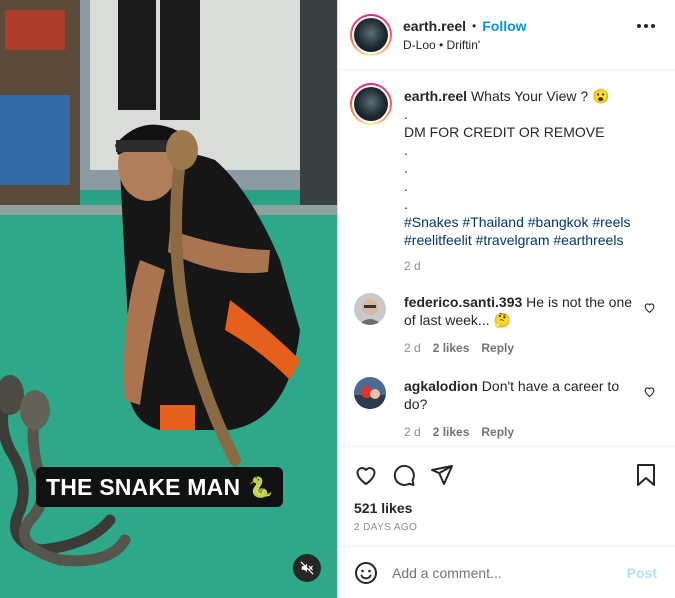 Image resolution: width=675 pixels, height=598 pixels. What do you see at coordinates (261, 487) in the screenshot?
I see `snake-emoji: 🐍` at bounding box center [261, 487].